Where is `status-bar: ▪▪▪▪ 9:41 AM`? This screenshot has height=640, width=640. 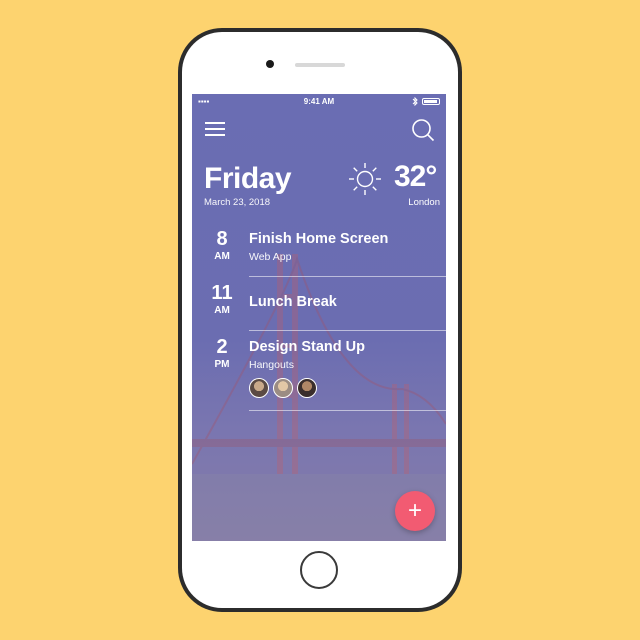
status-bar: ▪▪▪▪ 9:41 AM is located at coordinates (319, 101).